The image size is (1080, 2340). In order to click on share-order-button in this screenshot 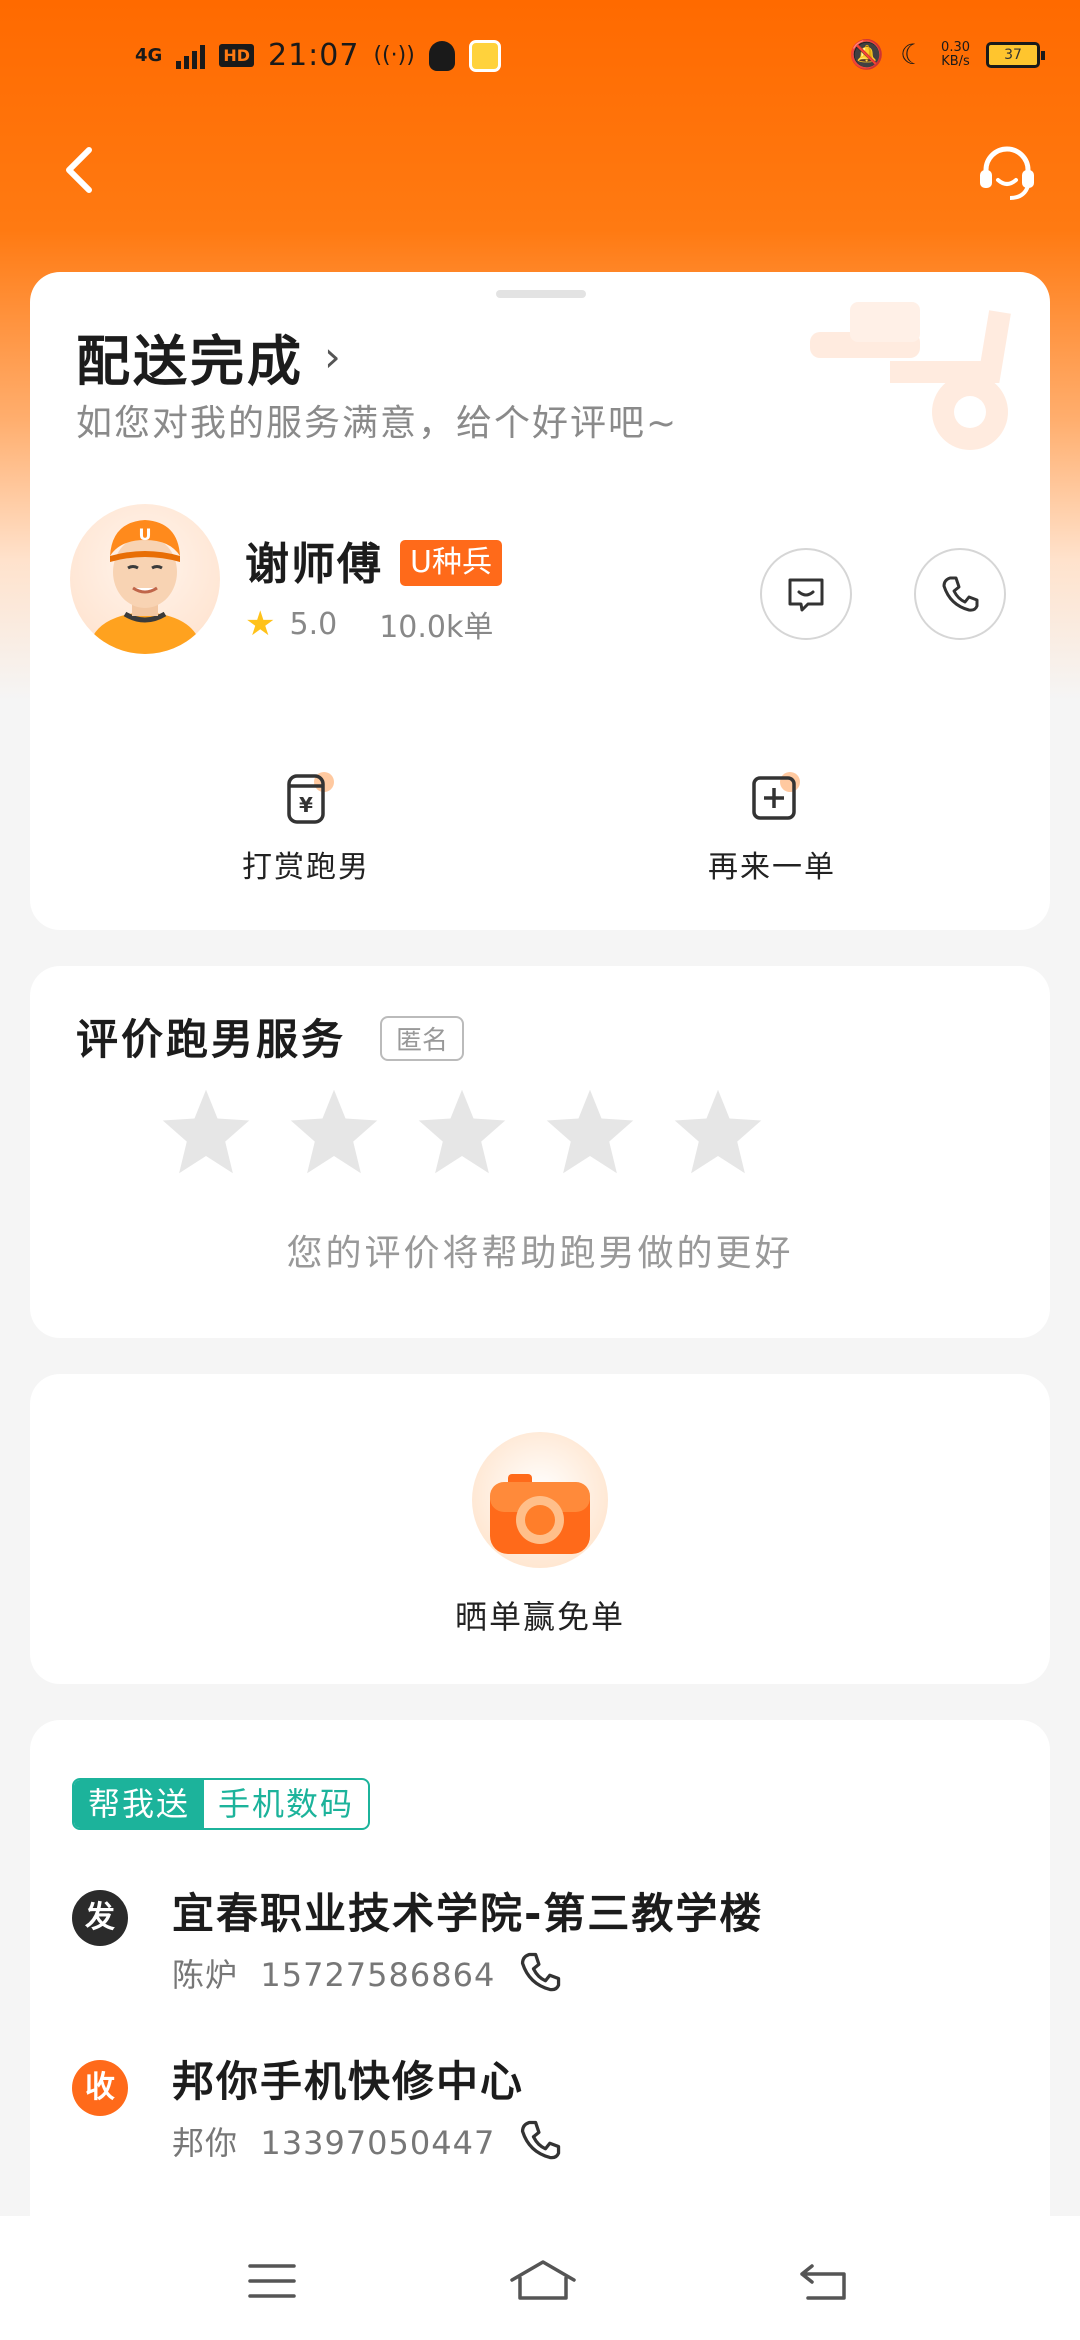, I will do `click(540, 1500)`.